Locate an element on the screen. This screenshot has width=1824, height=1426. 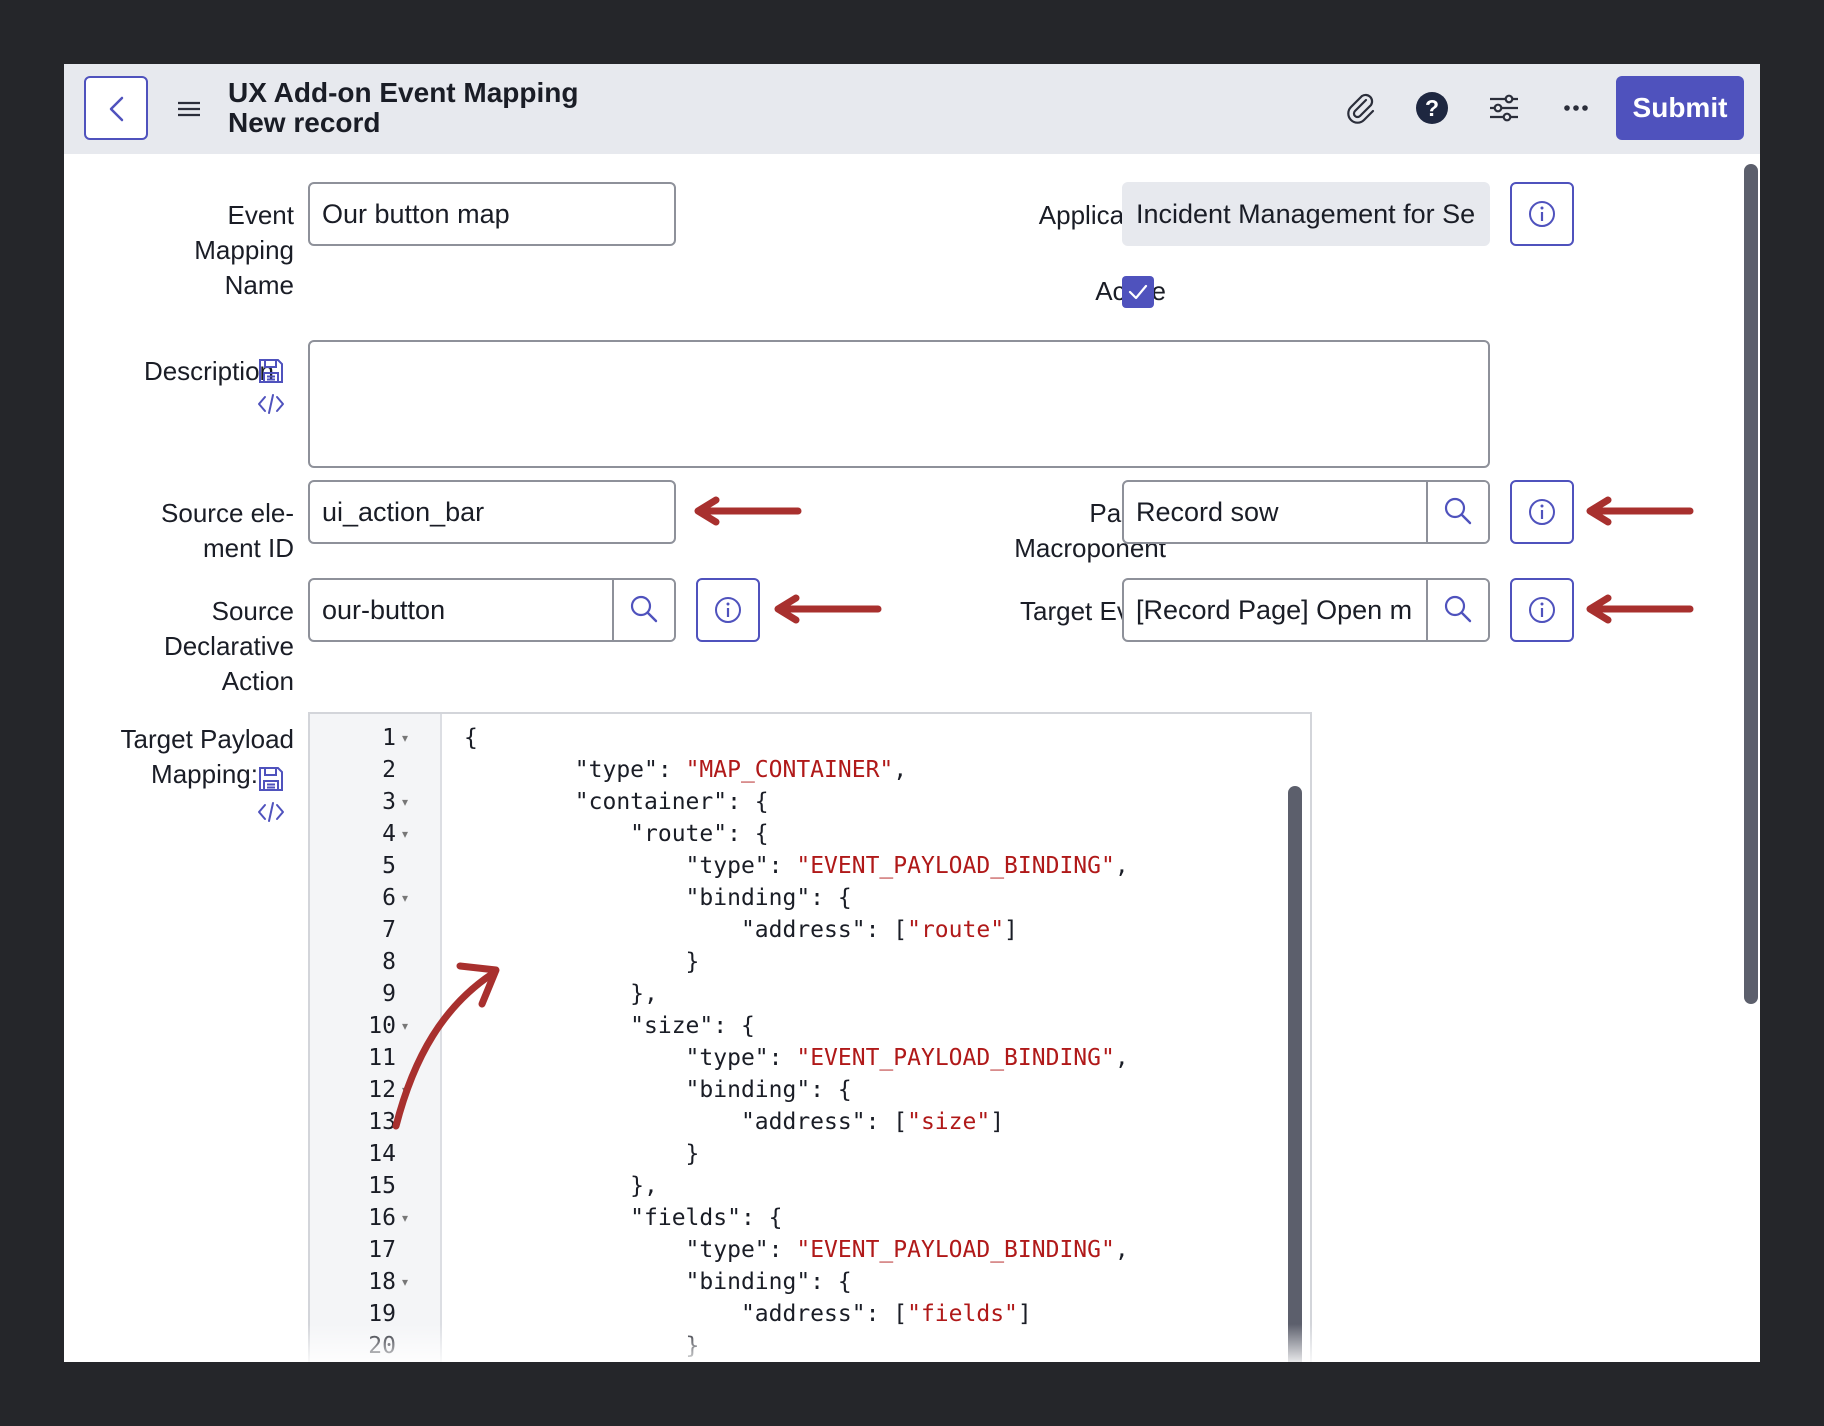
label-line: ment ID is located at coordinates (248, 548).